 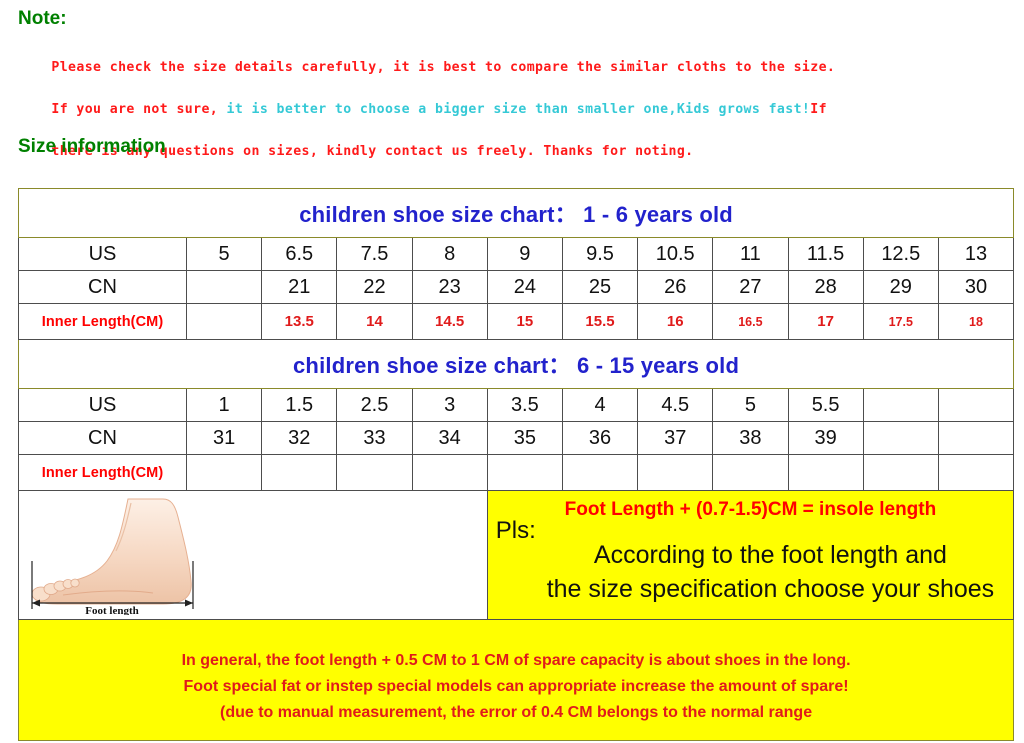 What do you see at coordinates (600, 254) in the screenshot?
I see `cell-us1-5: 9.5` at bounding box center [600, 254].